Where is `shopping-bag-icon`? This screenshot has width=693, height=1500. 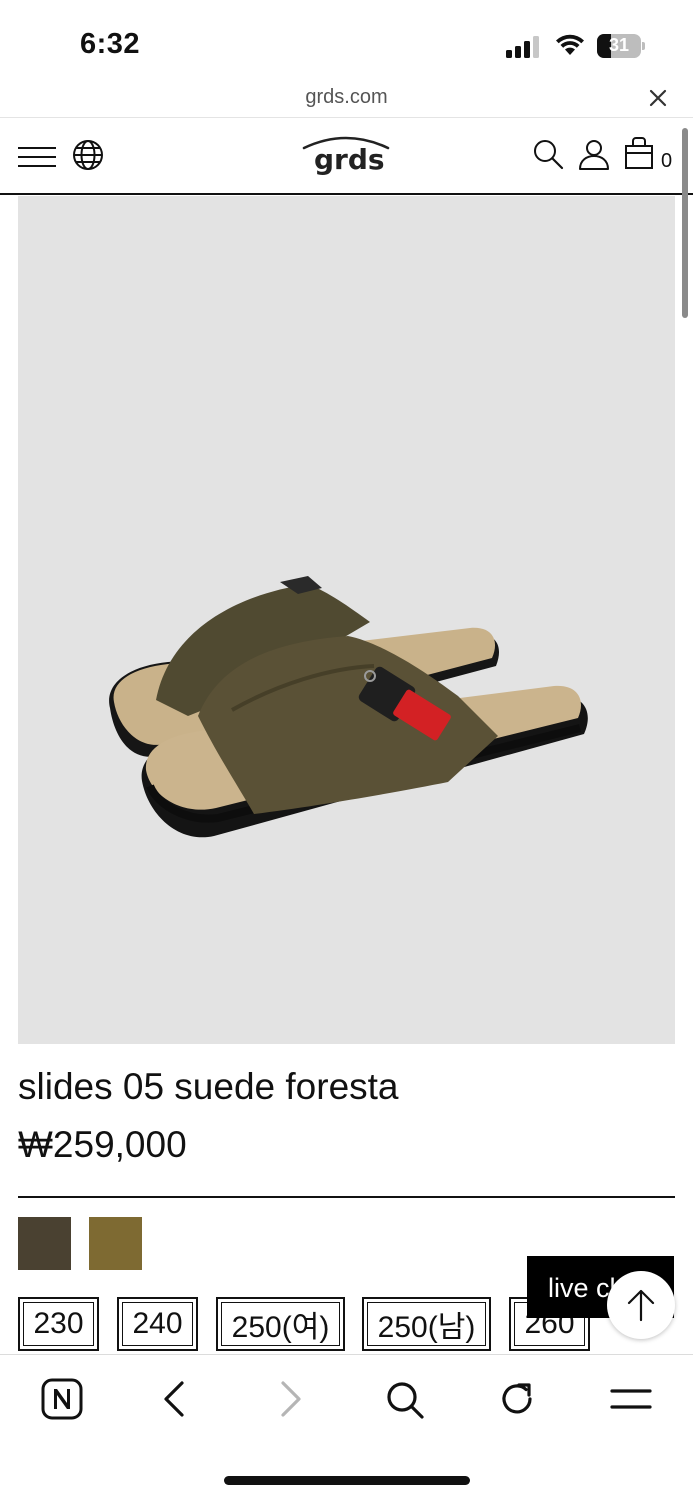 shopping-bag-icon is located at coordinates (639, 153).